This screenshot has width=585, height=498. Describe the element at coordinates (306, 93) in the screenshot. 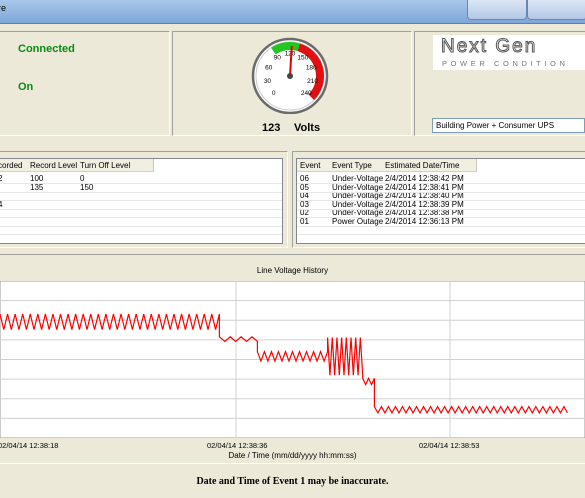

I see `gauge-tick-label: 240` at that location.